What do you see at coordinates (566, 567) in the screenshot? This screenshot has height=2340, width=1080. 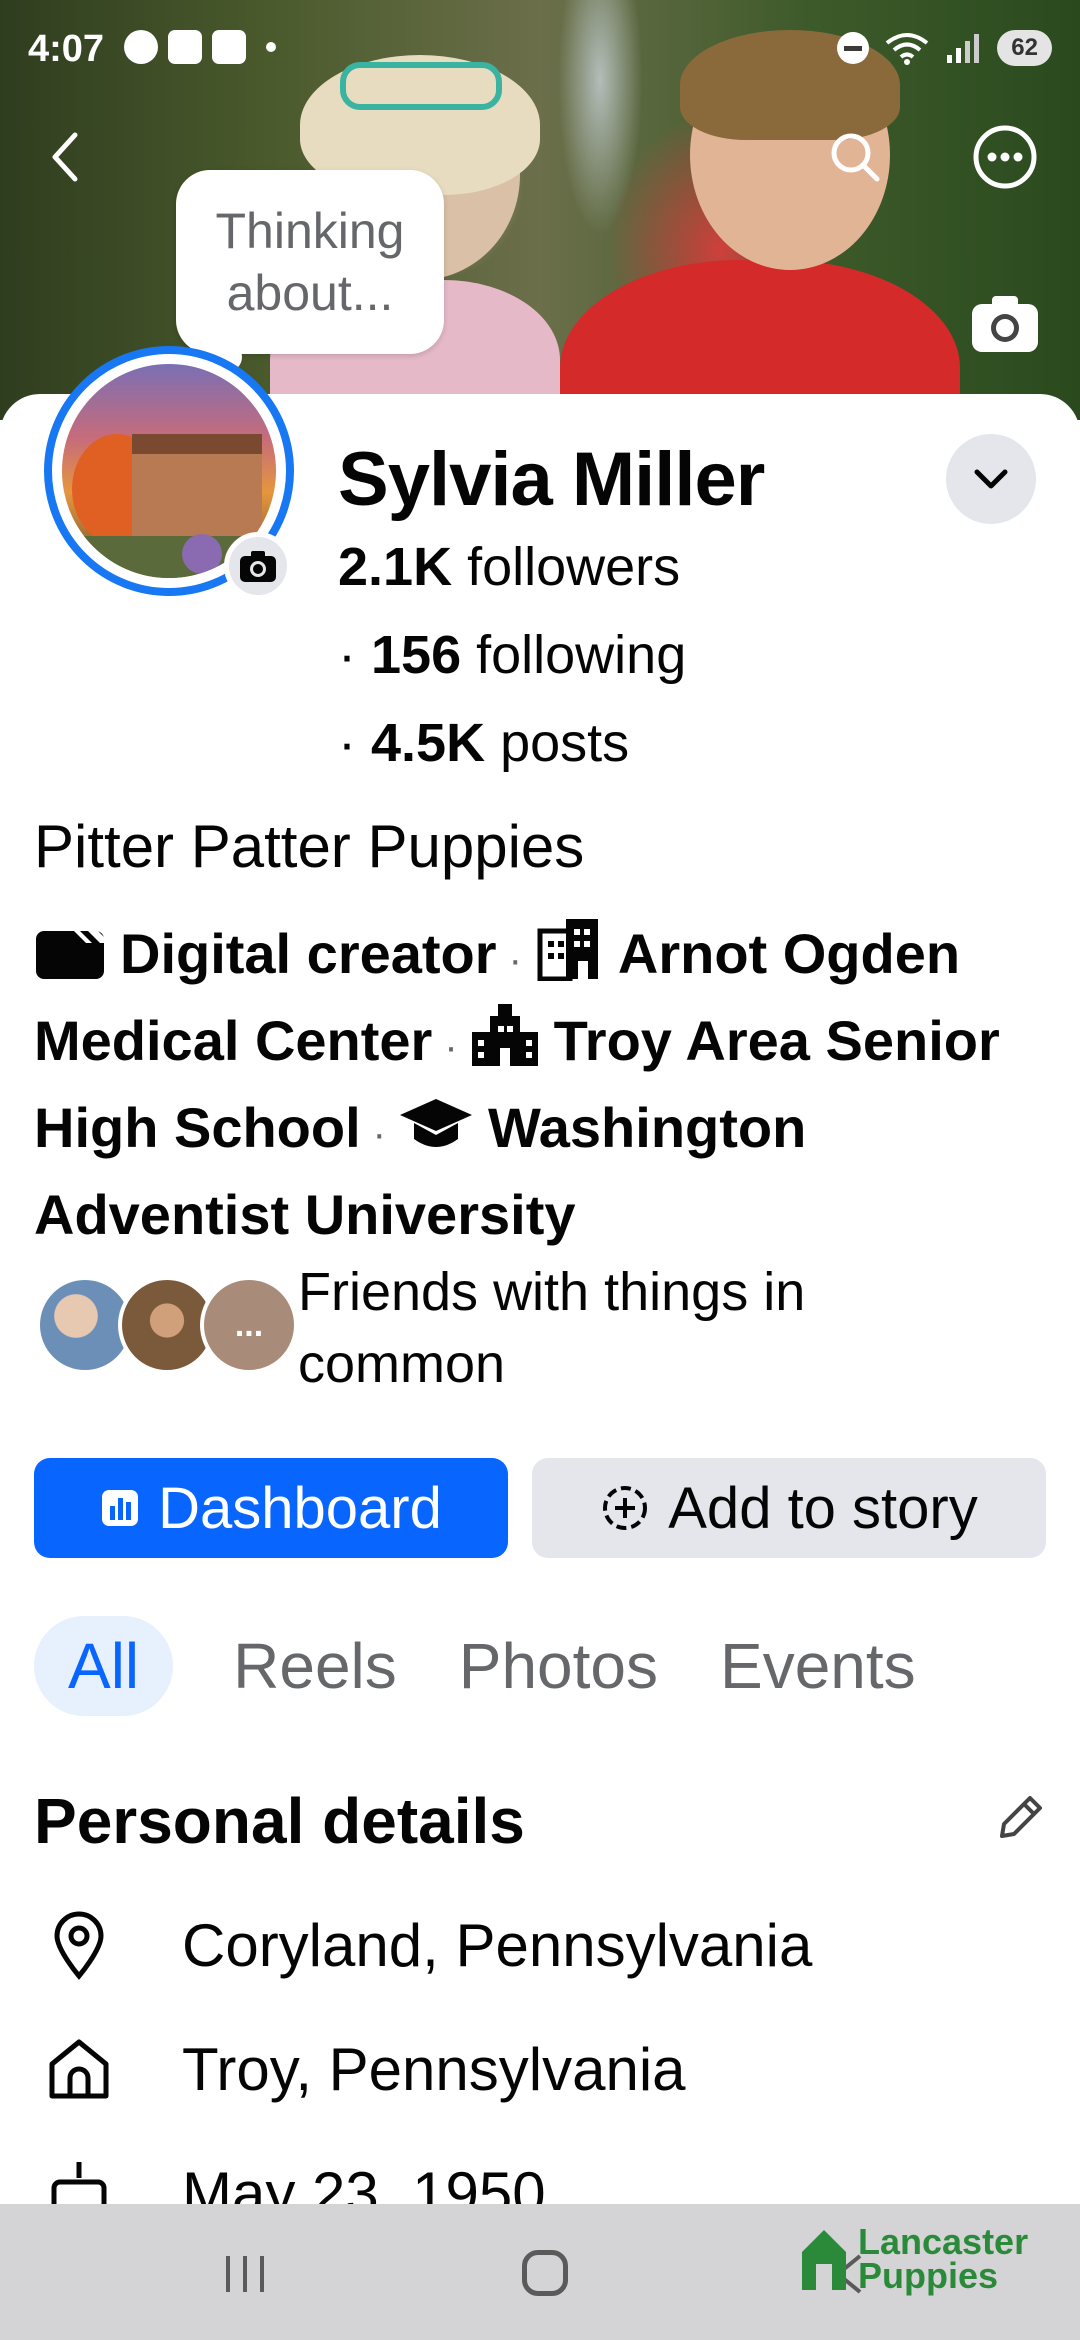 I see `followers-label: followers` at bounding box center [566, 567].